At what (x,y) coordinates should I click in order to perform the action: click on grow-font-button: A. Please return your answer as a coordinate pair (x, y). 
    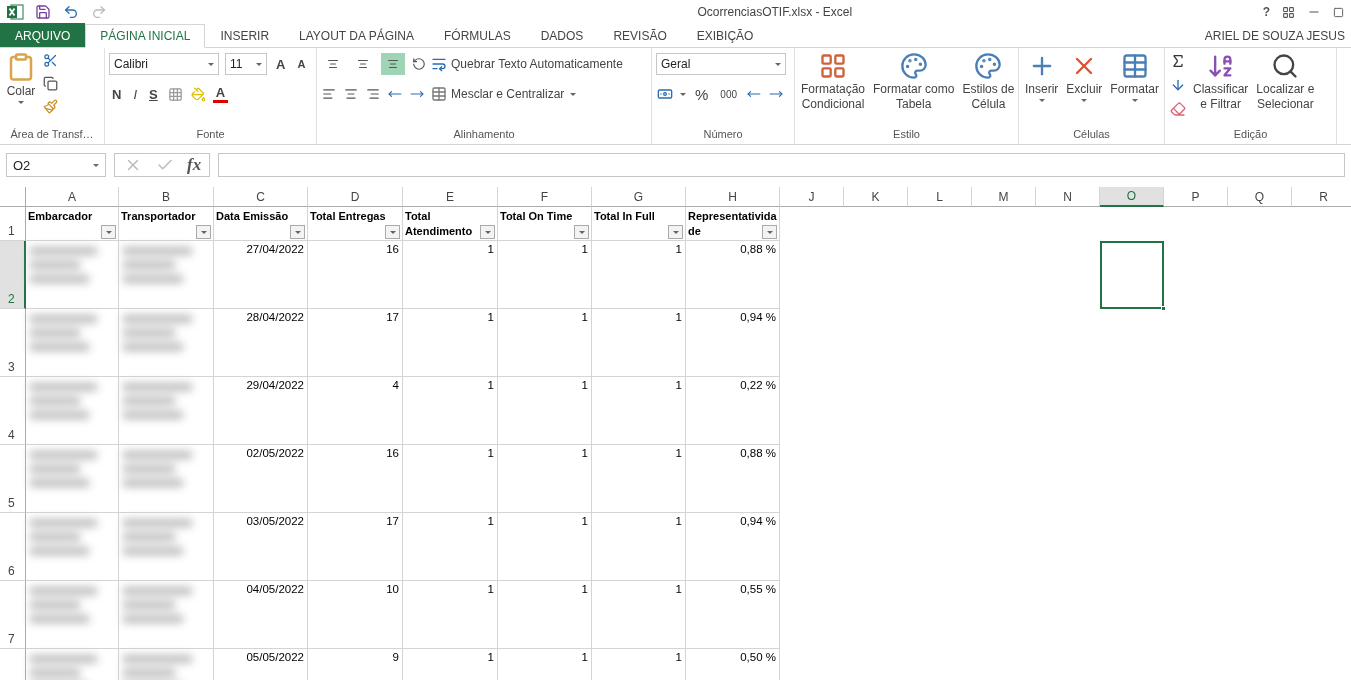
    Looking at the image, I should click on (281, 64).